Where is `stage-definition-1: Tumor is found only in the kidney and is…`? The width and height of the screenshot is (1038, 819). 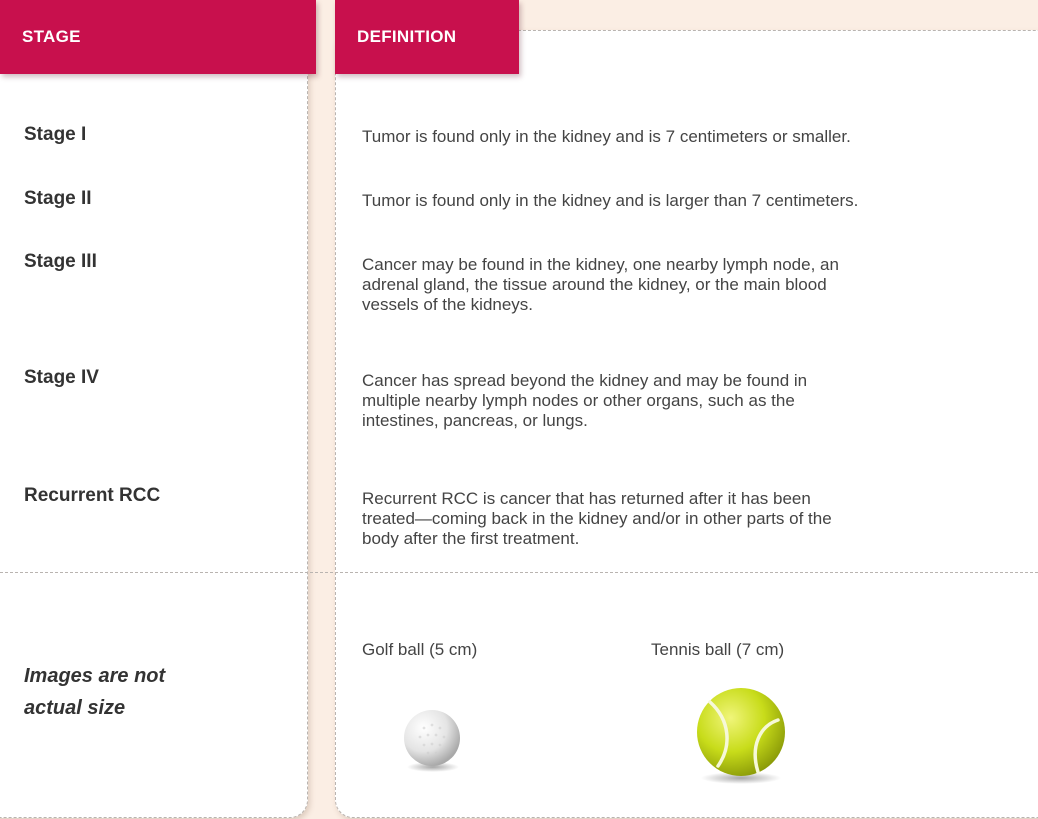
stage-definition-1: Tumor is found only in the kidney and is… is located at coordinates (606, 136).